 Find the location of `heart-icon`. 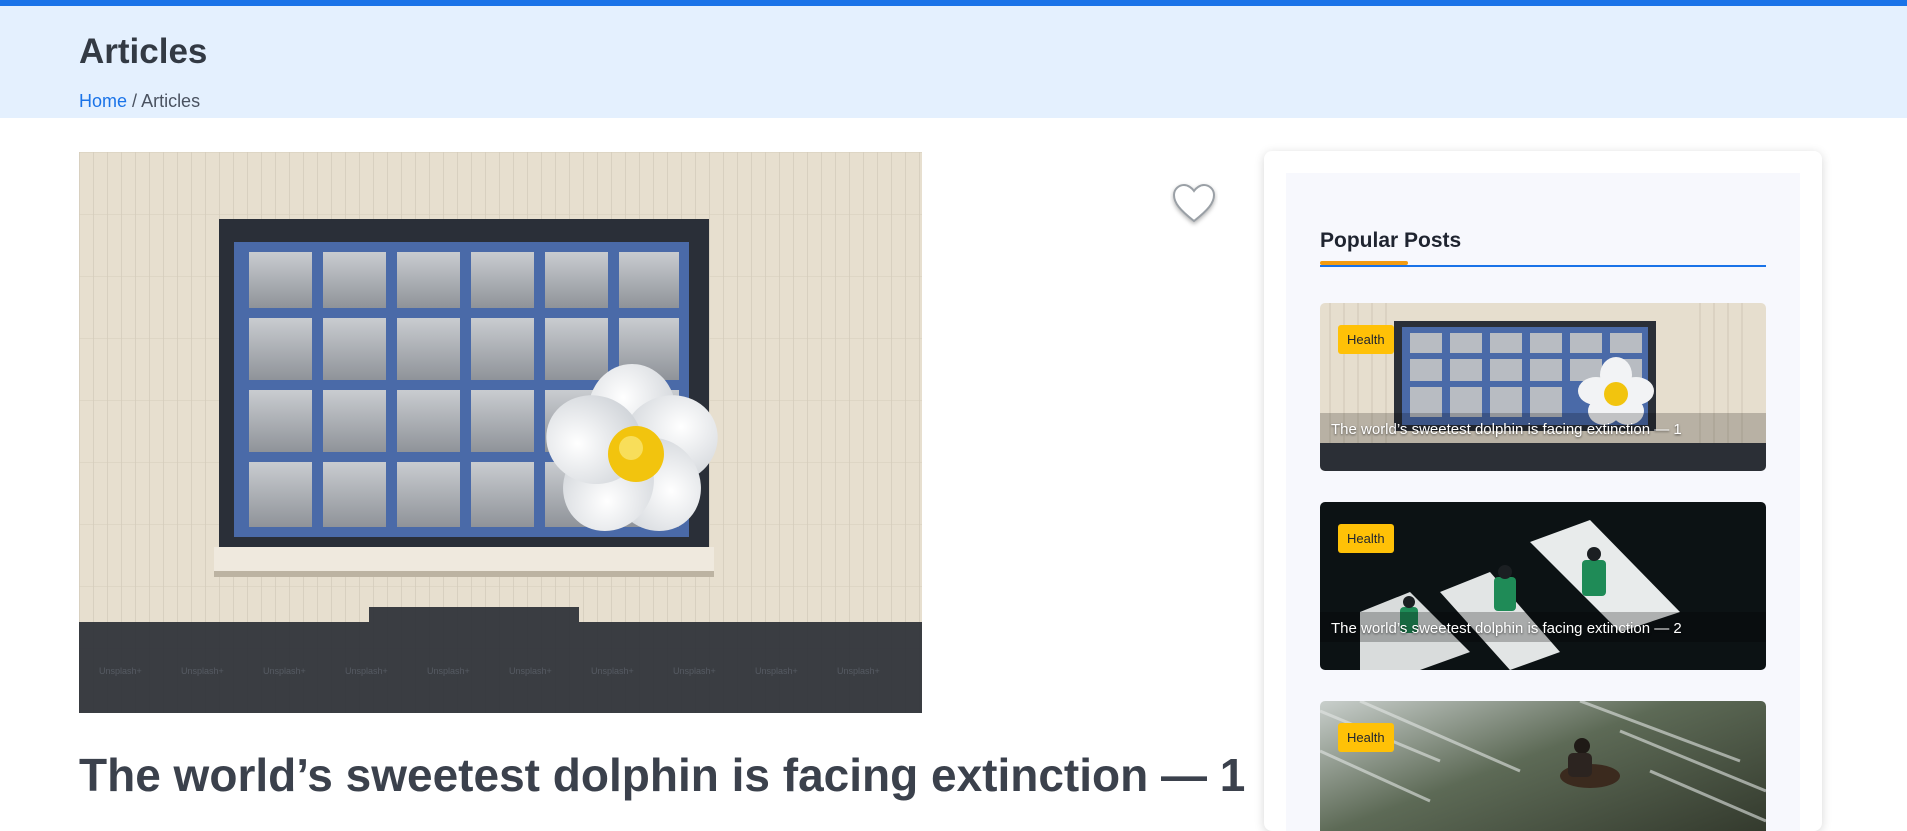

heart-icon is located at coordinates (1194, 204).